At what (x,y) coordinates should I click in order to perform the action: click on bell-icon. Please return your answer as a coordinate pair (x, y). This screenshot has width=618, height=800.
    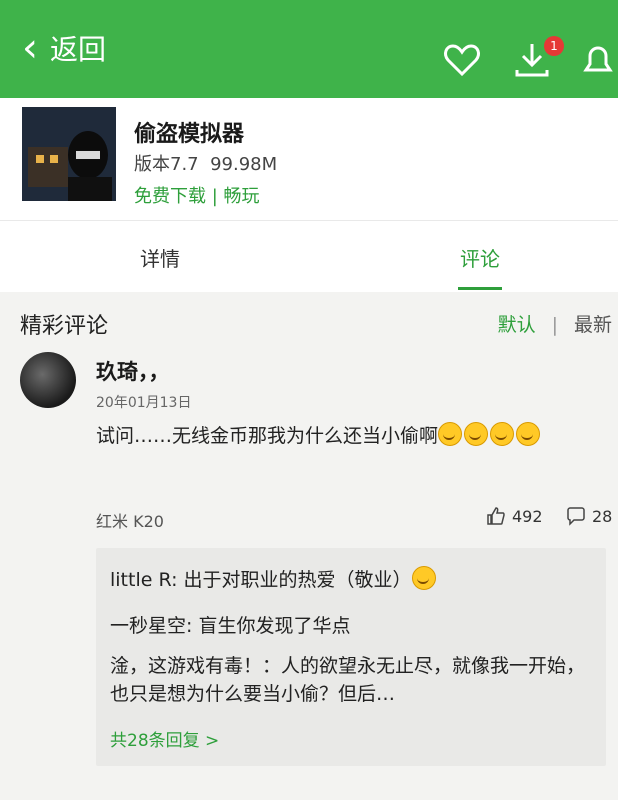
    Looking at the image, I should click on (598, 60).